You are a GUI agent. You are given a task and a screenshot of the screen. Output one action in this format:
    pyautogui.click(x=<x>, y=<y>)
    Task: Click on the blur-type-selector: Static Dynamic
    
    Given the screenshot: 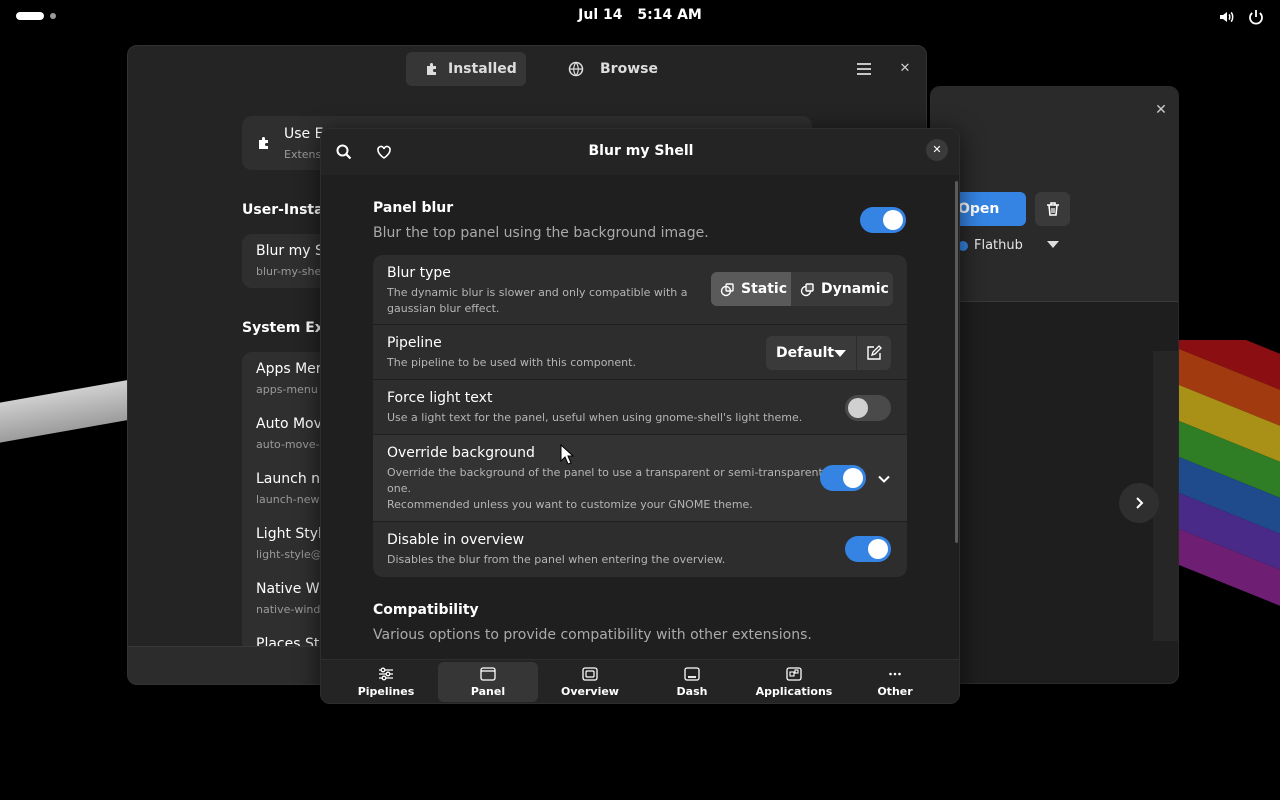 What is the action you would take?
    pyautogui.click(x=802, y=289)
    